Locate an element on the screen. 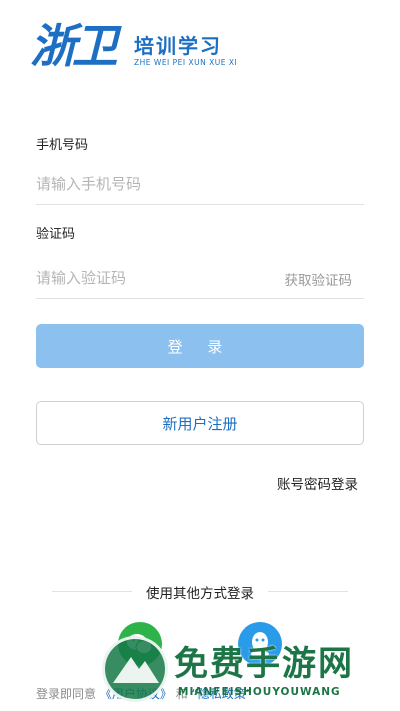 This screenshot has width=400, height=711. user-agreement-link: 《用户协议》 is located at coordinates (136, 694).